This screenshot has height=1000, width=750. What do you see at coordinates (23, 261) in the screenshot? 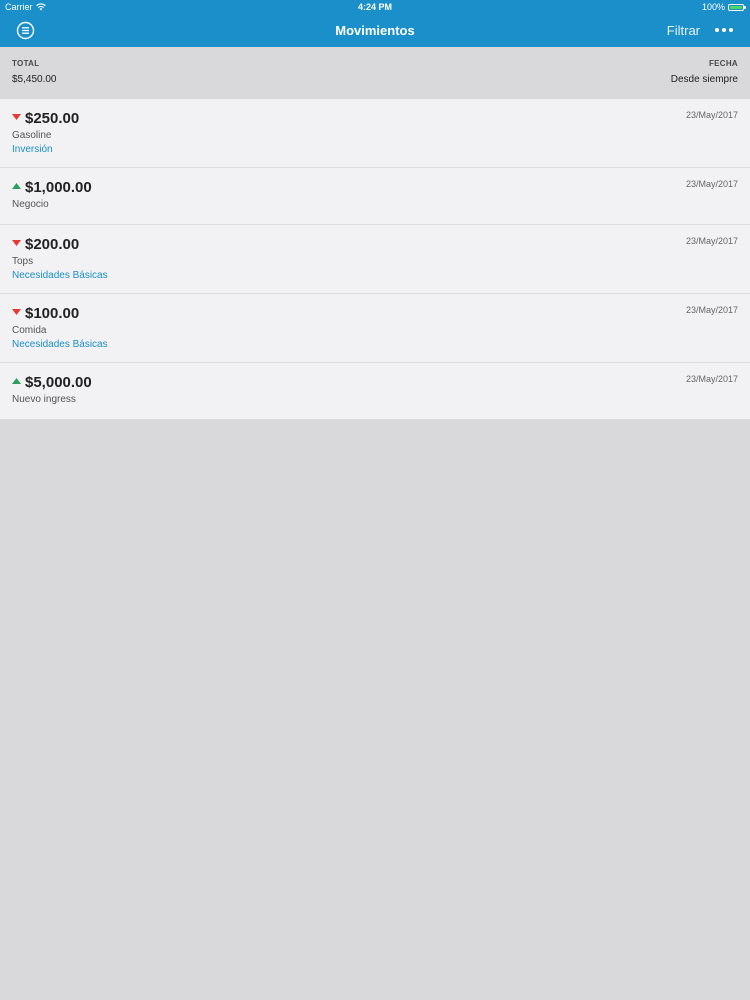
I see `movement-name: Tops` at bounding box center [23, 261].